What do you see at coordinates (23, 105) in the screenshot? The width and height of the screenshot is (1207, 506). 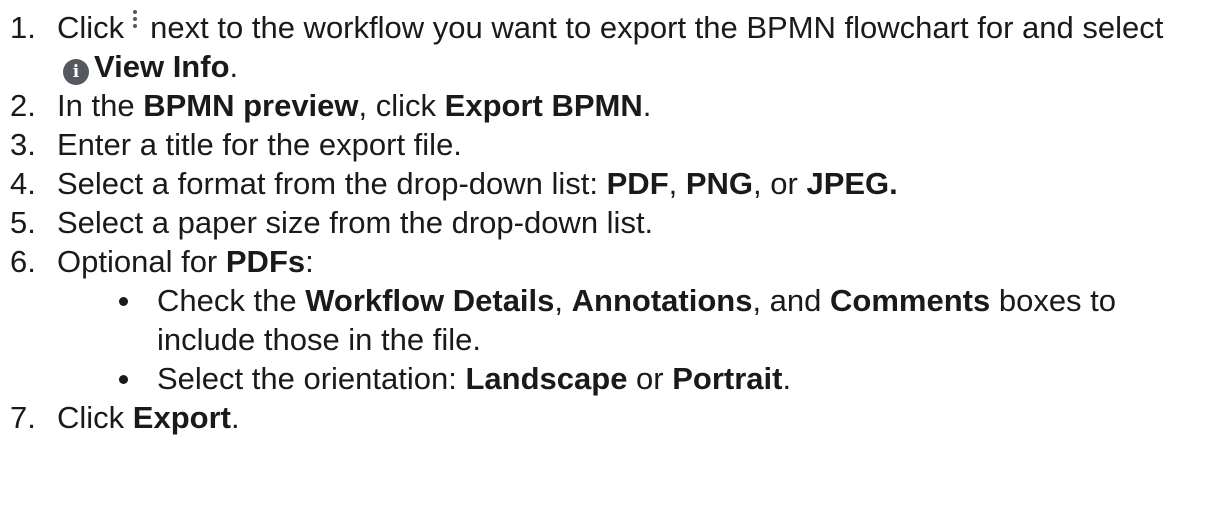 I see `step-number: 2.` at bounding box center [23, 105].